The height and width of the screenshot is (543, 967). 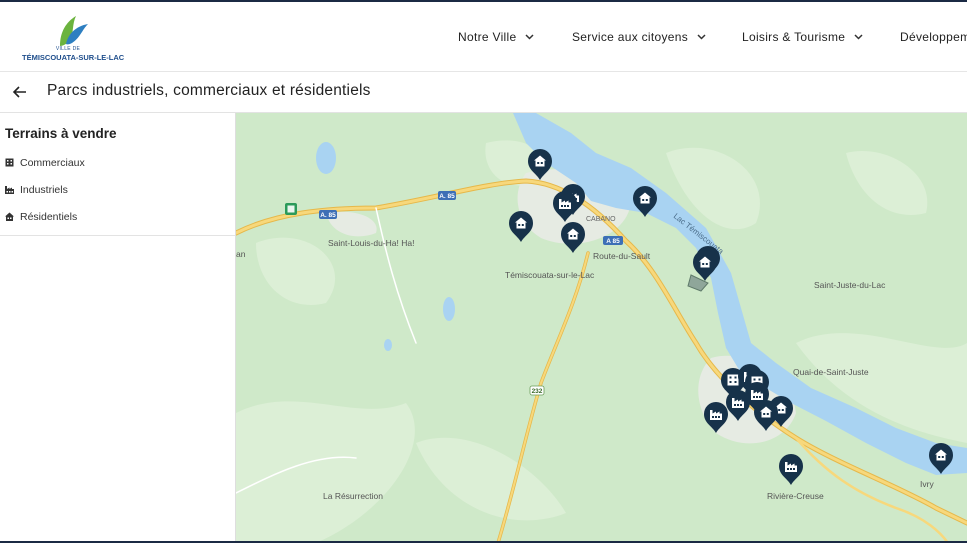 I want to click on place-label: Témiscouata-sur-le-Lac, so click(x=550, y=275).